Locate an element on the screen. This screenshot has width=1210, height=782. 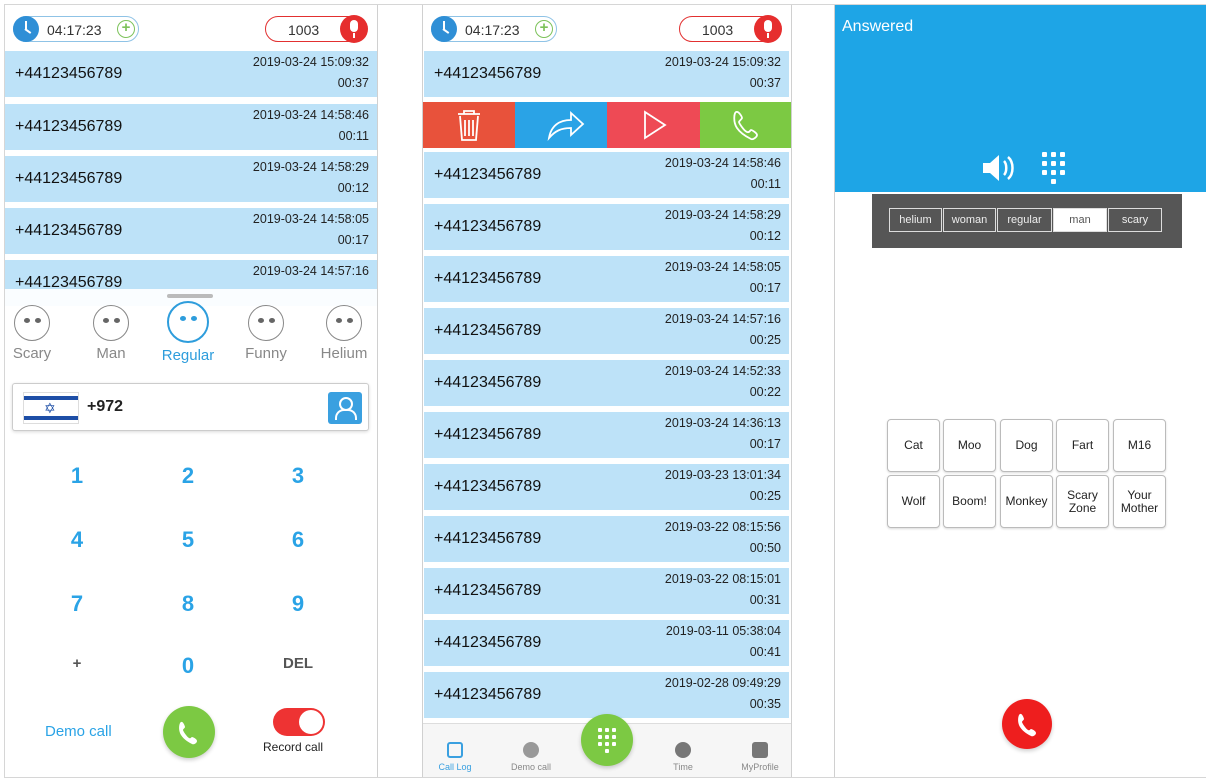
key-6: 6 is located at coordinates (298, 540).